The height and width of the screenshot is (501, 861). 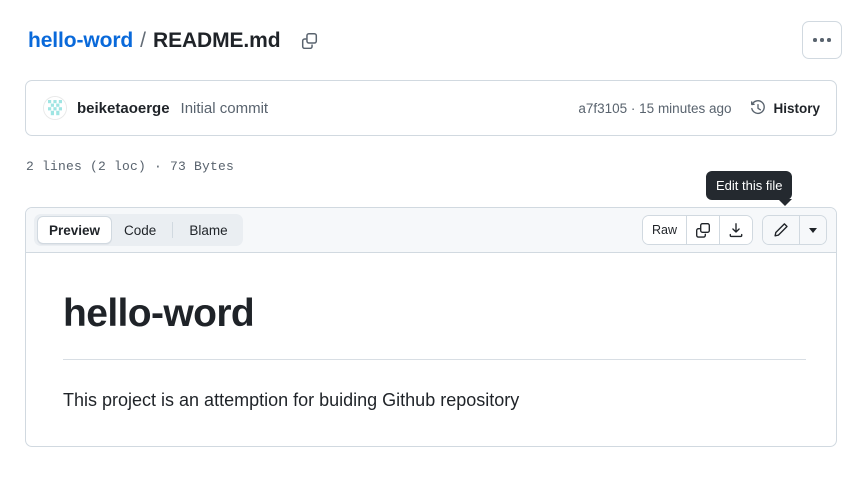 I want to click on history-clock-icon, so click(x=758, y=108).